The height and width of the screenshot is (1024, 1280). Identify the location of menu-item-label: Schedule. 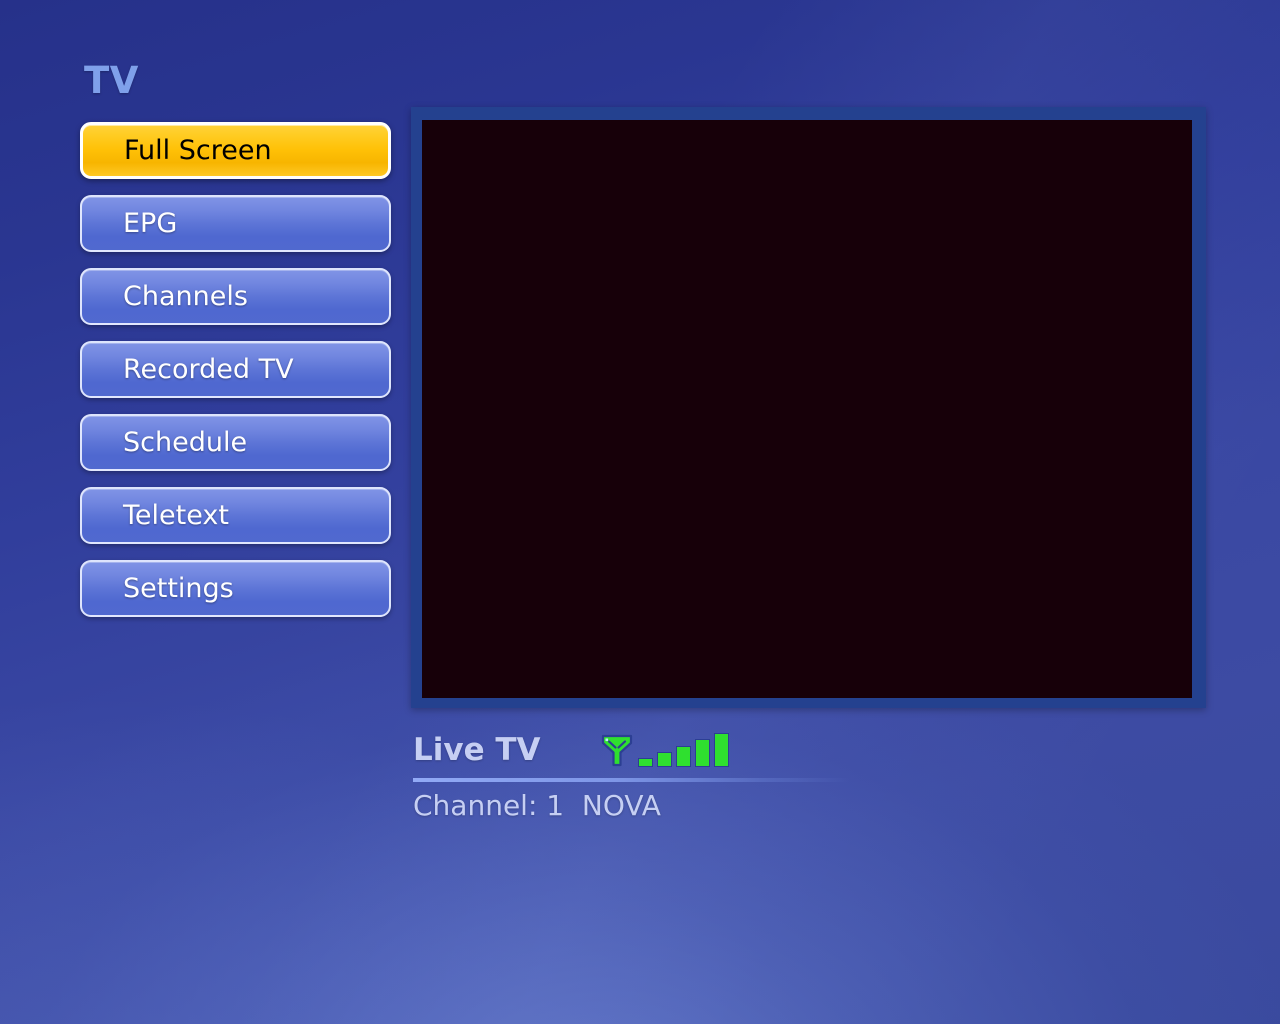
(185, 442).